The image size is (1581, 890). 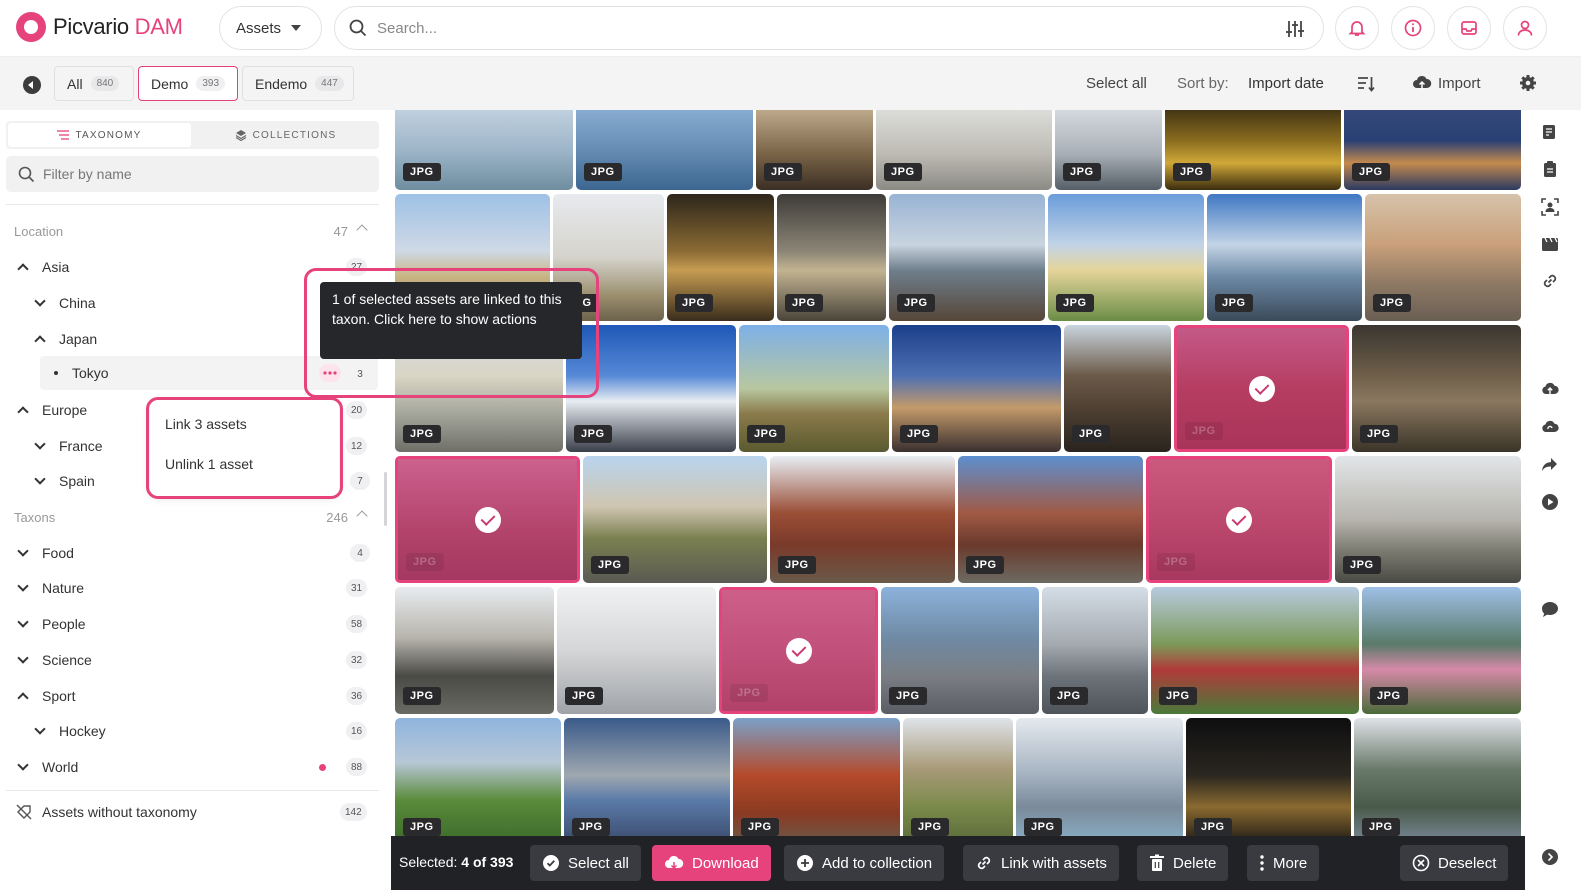 What do you see at coordinates (1413, 28) in the screenshot?
I see `info-button` at bounding box center [1413, 28].